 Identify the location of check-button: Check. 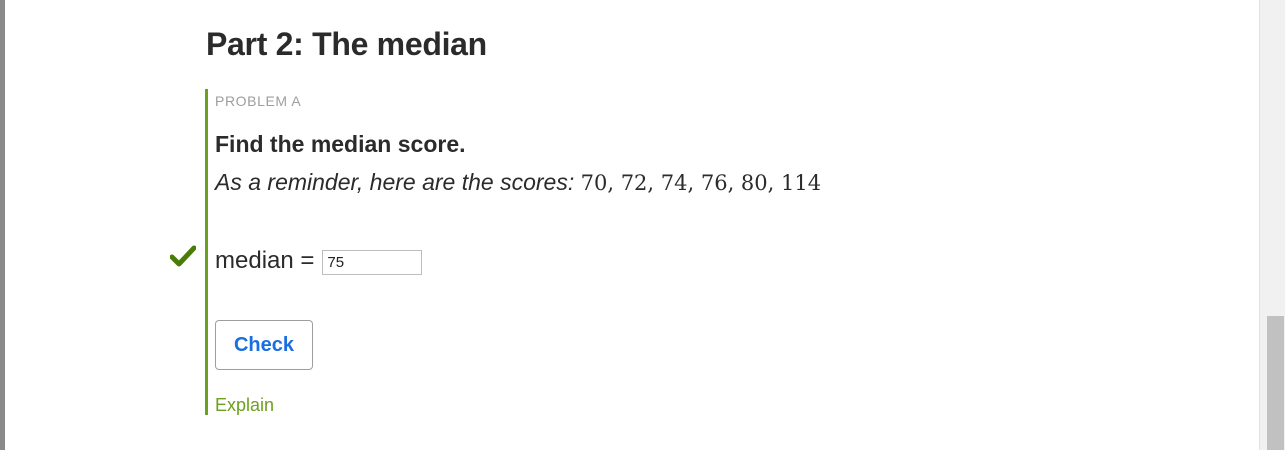
(264, 345).